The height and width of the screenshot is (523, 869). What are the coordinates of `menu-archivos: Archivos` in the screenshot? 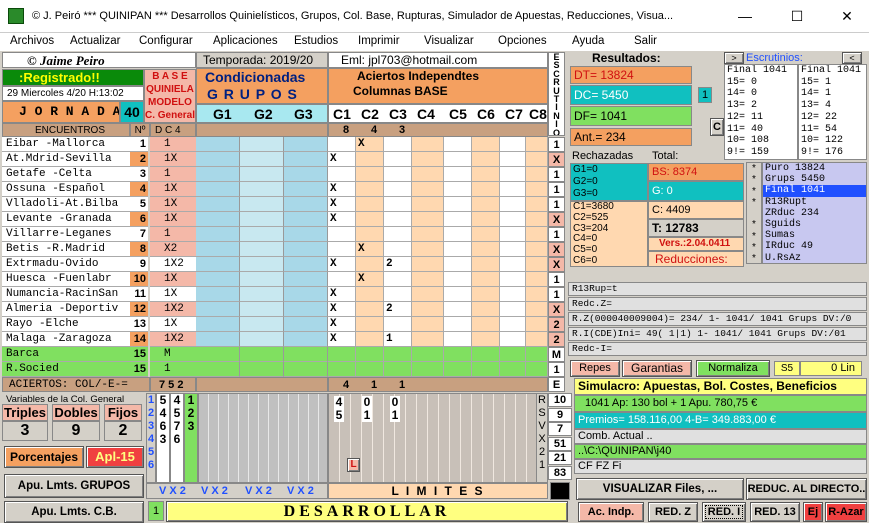 It's located at (32, 41).